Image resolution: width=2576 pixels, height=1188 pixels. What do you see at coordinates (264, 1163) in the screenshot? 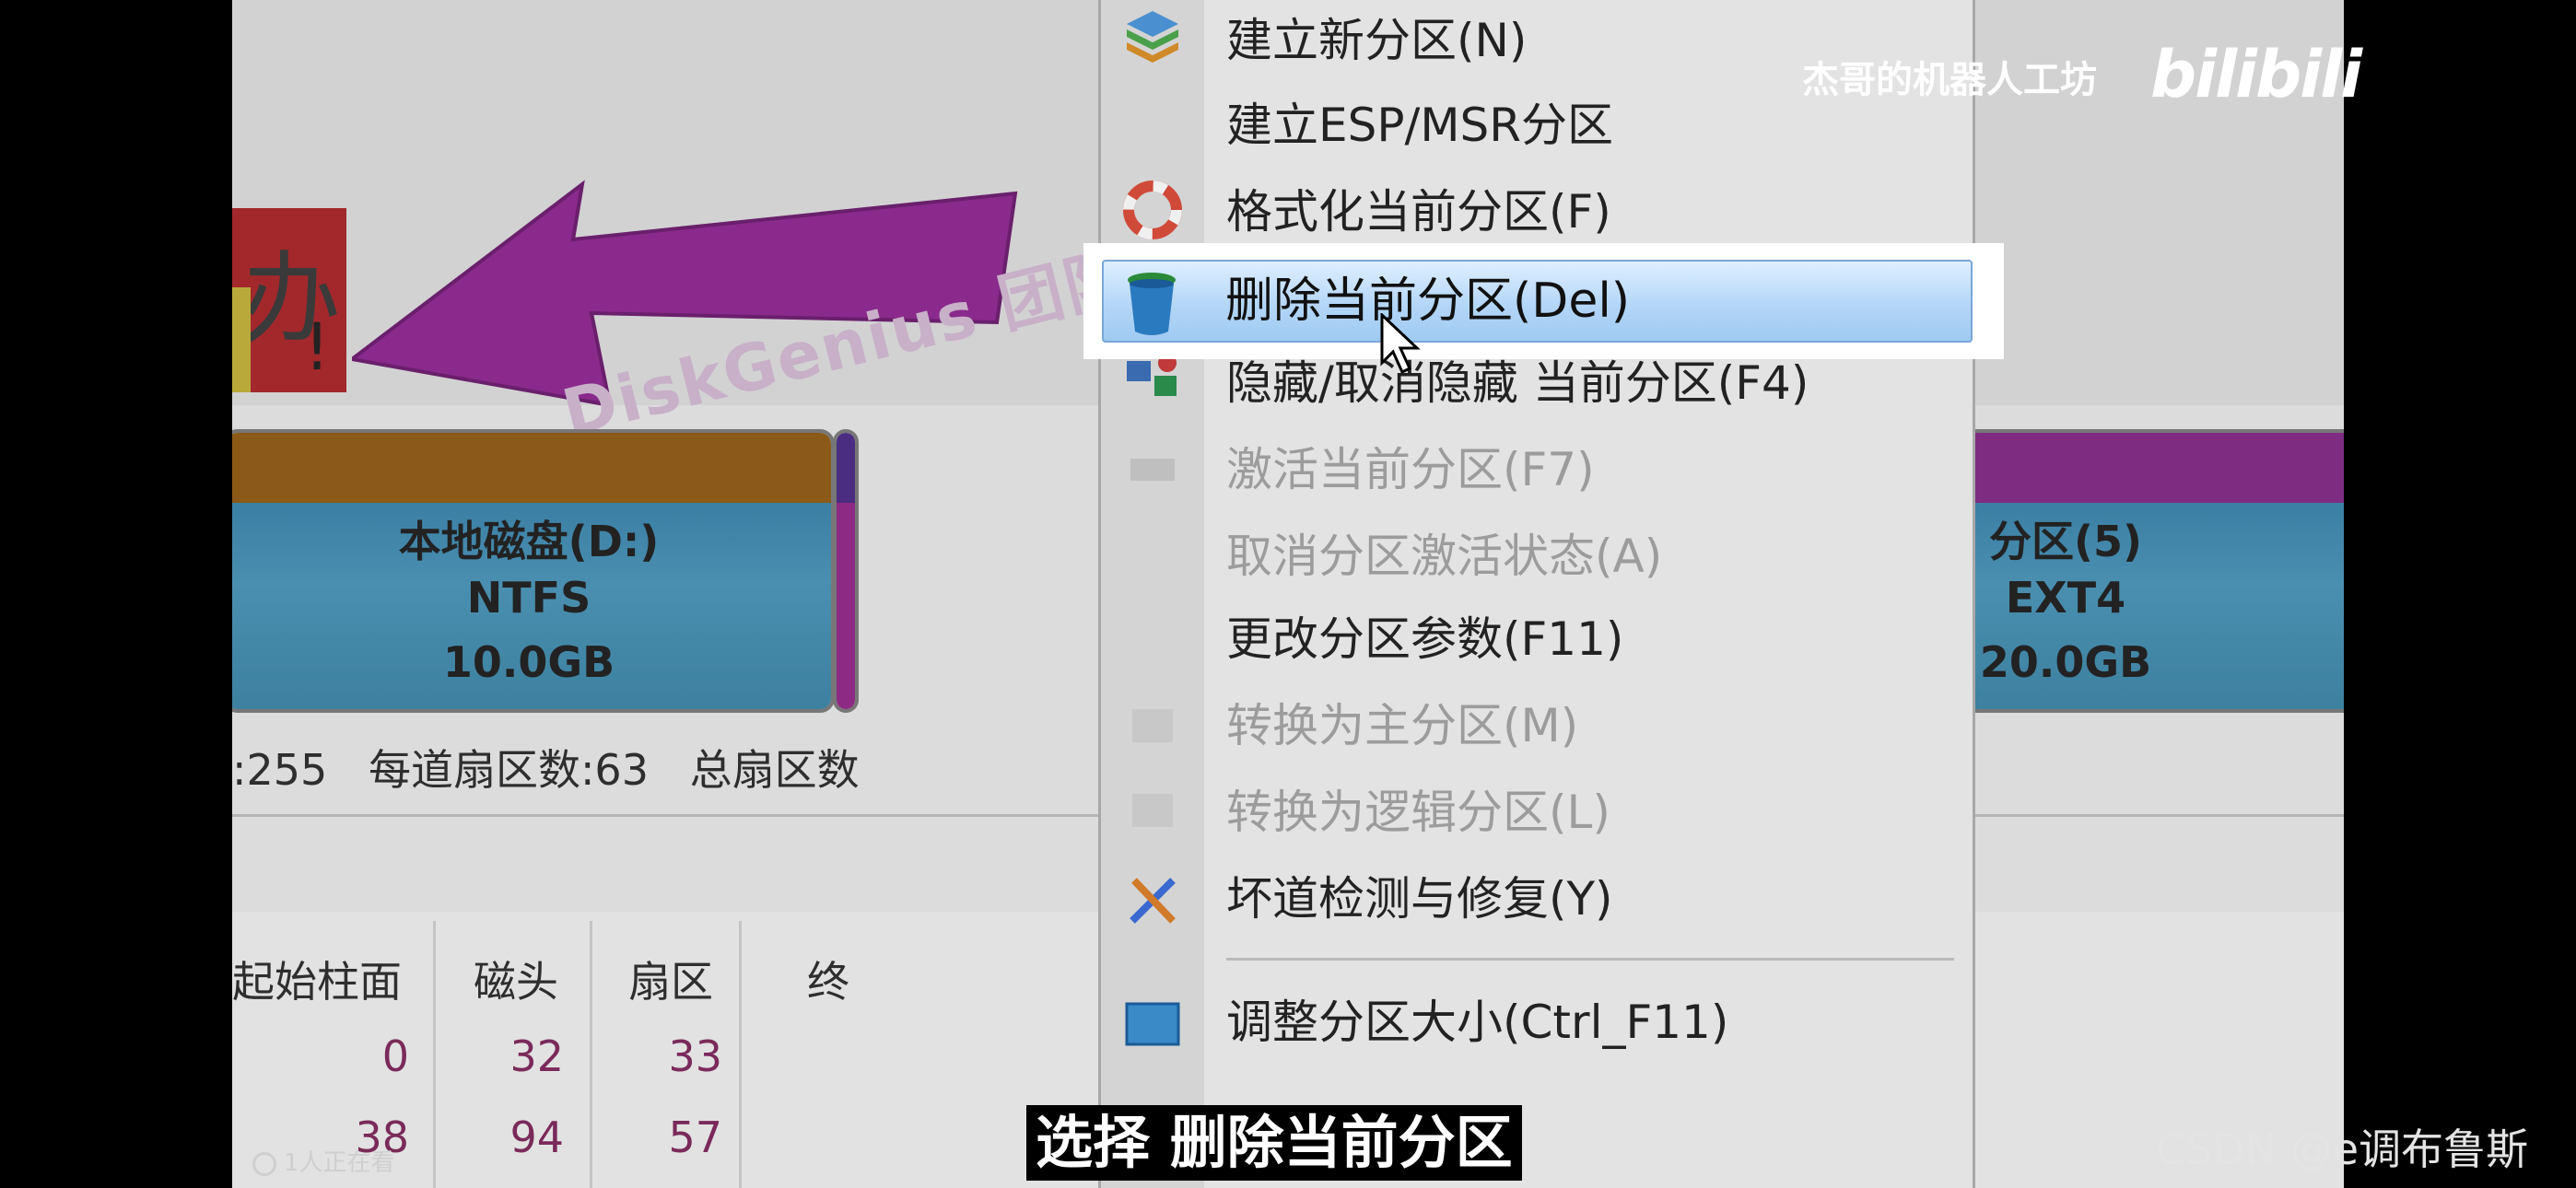
I see `viewer-icon` at bounding box center [264, 1163].